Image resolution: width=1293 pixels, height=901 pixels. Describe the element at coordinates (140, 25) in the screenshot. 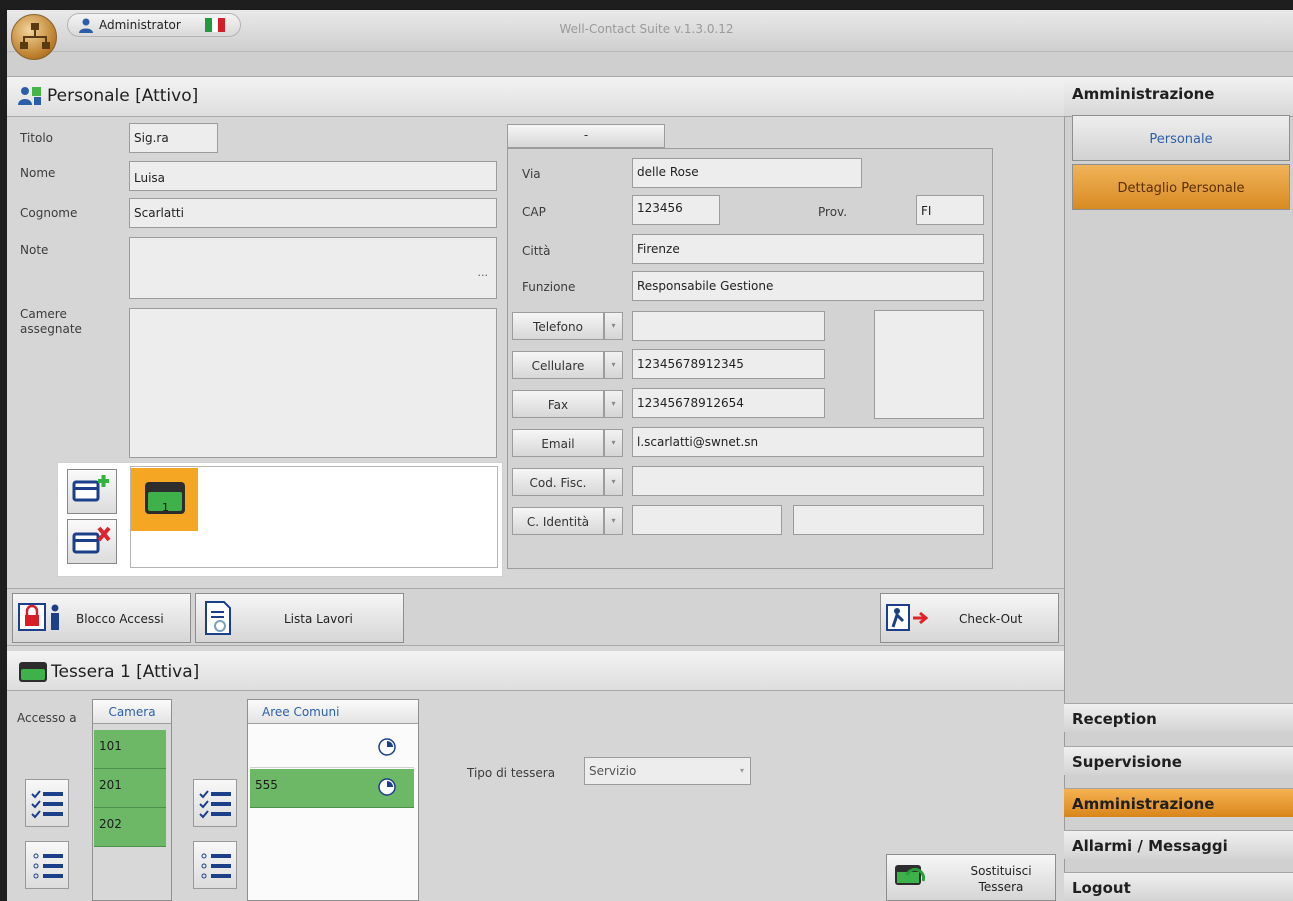

I see `user-name: Administrator` at that location.